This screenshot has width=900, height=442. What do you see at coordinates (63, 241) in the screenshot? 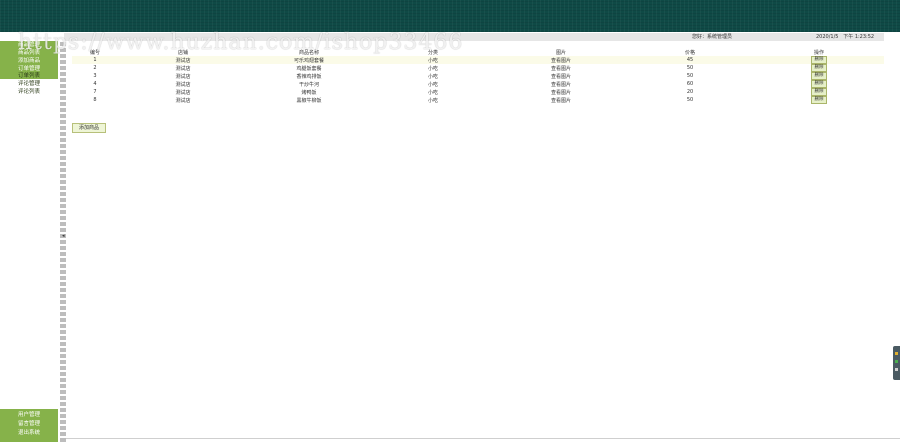
I see `sidebar-splitter` at bounding box center [63, 241].